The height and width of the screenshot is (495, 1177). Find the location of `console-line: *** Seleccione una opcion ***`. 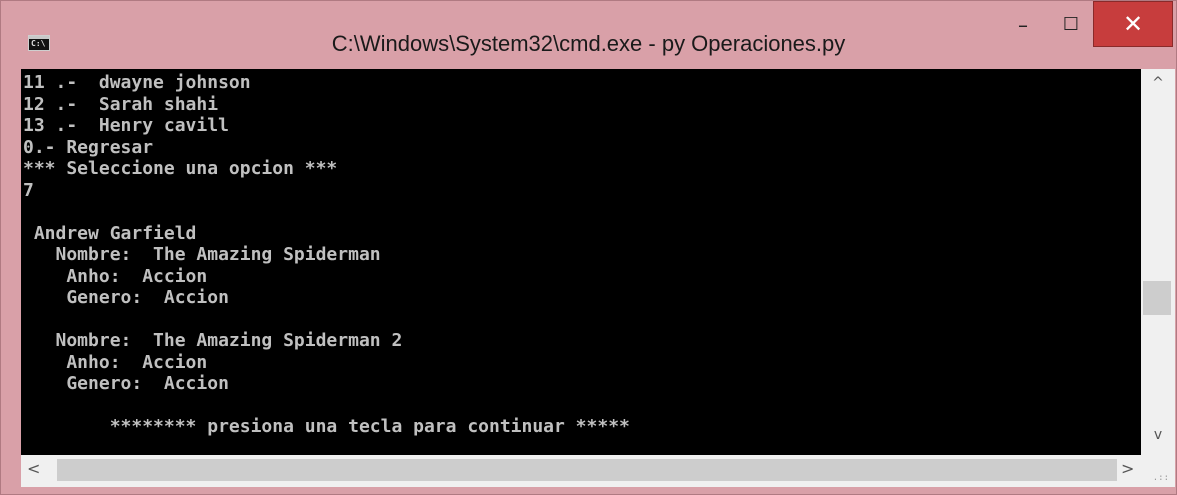

console-line: *** Seleccione una opcion *** is located at coordinates (180, 168).